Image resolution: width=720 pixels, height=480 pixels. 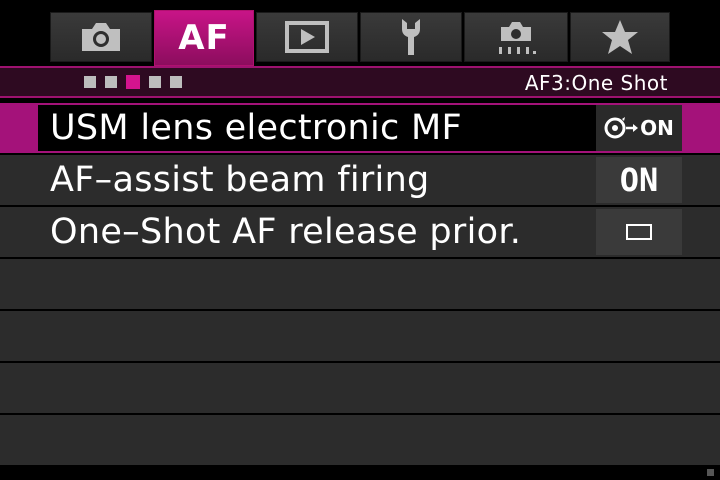 I want to click on star-icon, so click(x=620, y=37).